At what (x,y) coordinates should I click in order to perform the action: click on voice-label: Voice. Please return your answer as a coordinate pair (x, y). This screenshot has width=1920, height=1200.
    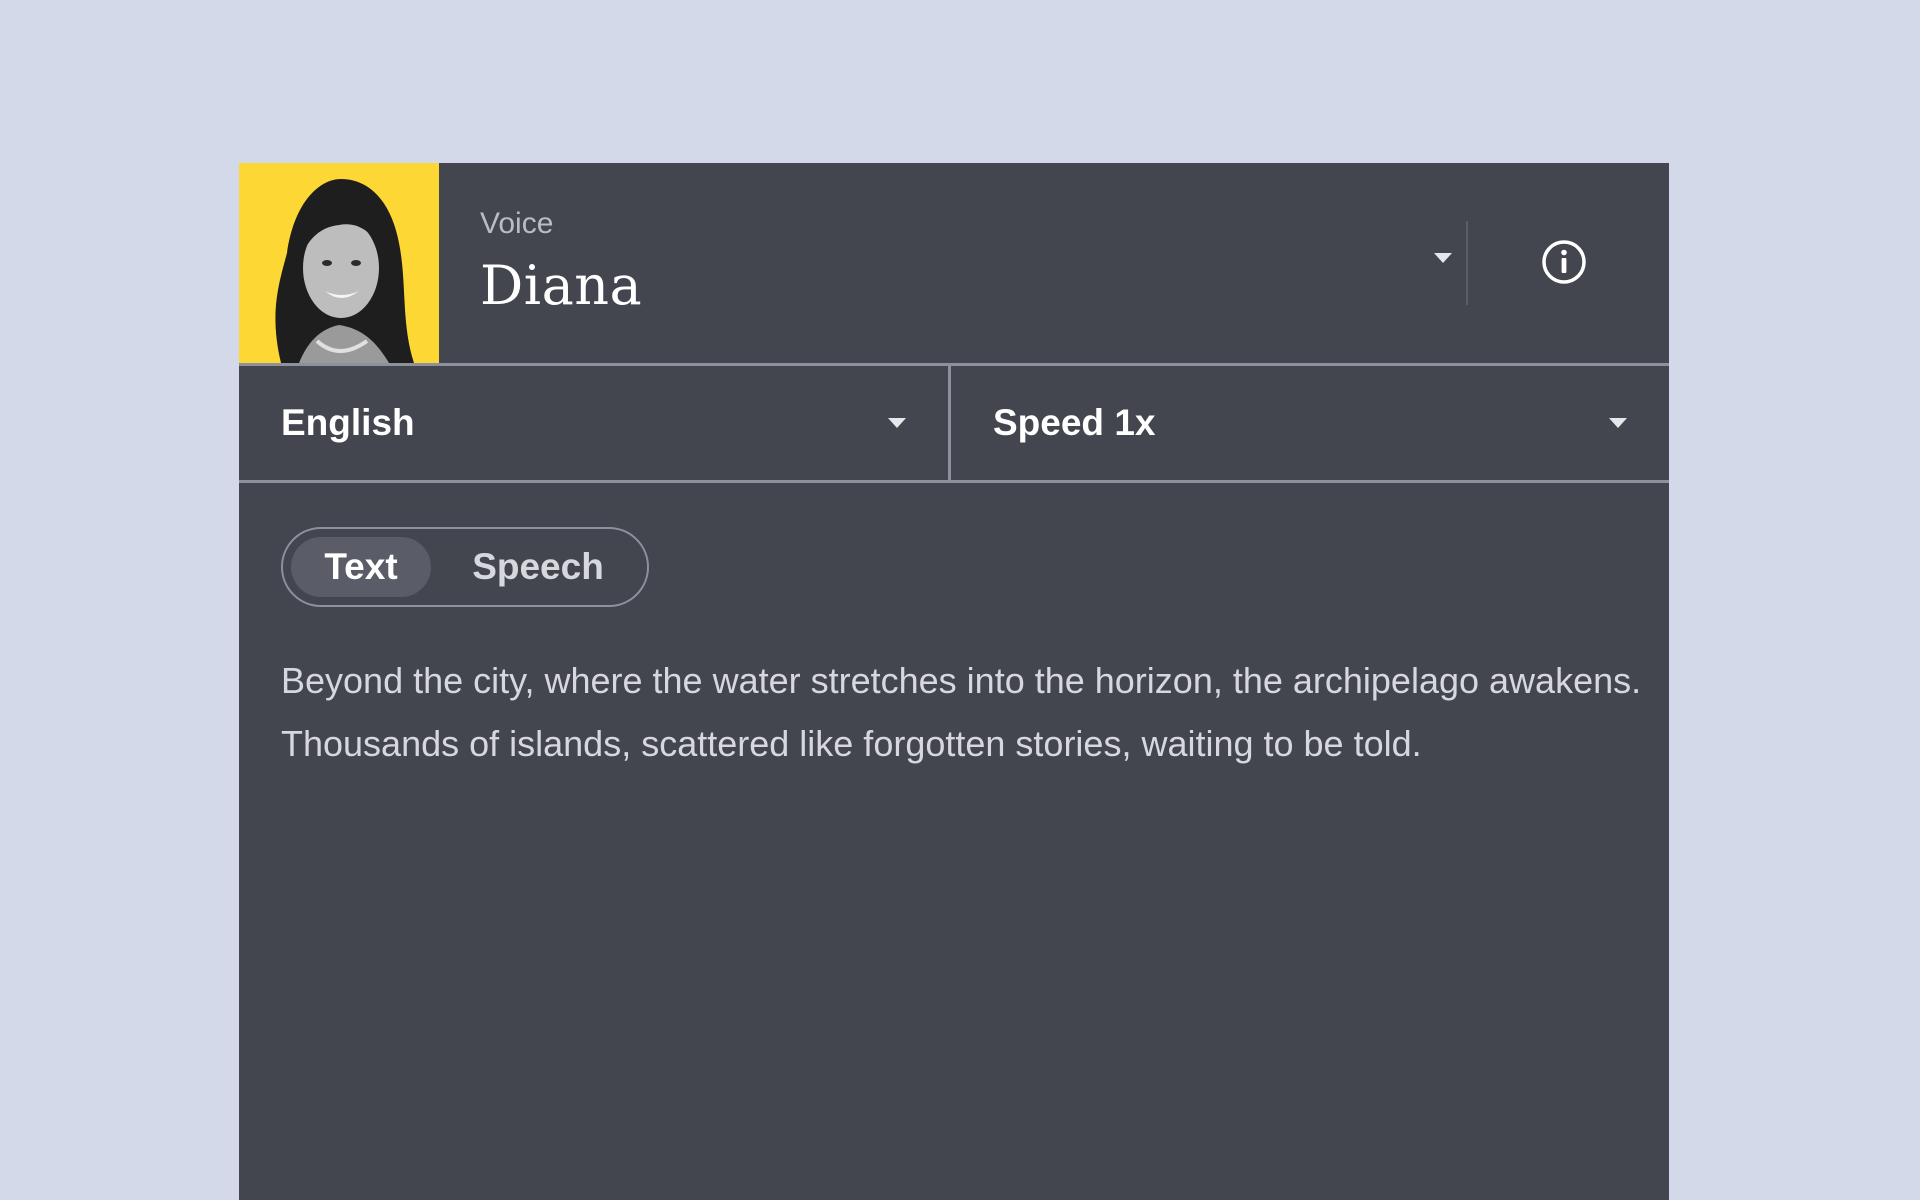
    Looking at the image, I should click on (517, 223).